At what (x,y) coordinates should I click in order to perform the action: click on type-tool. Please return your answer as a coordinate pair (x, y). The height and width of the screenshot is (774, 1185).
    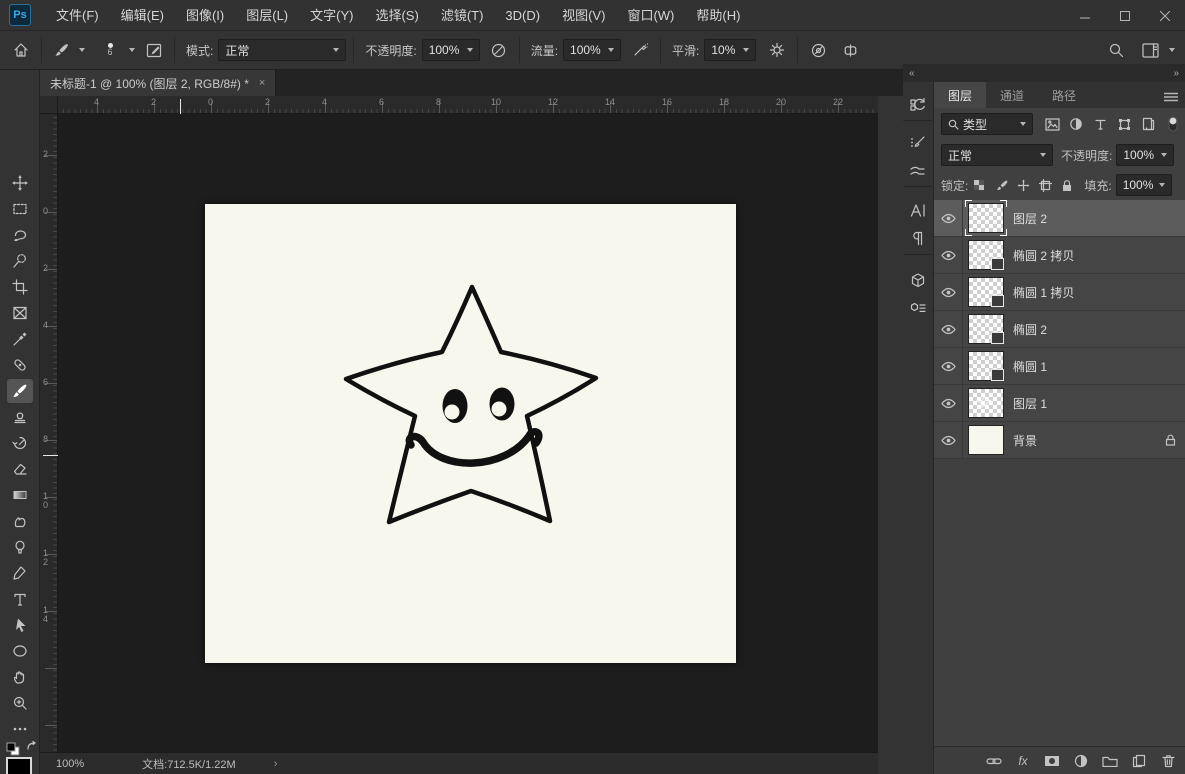
    Looking at the image, I should click on (20, 599).